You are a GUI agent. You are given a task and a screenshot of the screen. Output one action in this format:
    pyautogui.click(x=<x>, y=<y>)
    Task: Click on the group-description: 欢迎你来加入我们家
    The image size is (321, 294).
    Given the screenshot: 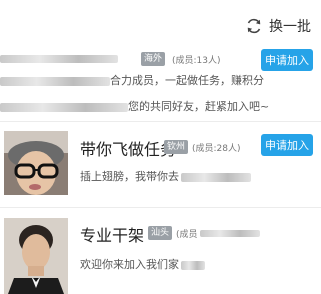 What is the action you would take?
    pyautogui.click(x=192, y=264)
    